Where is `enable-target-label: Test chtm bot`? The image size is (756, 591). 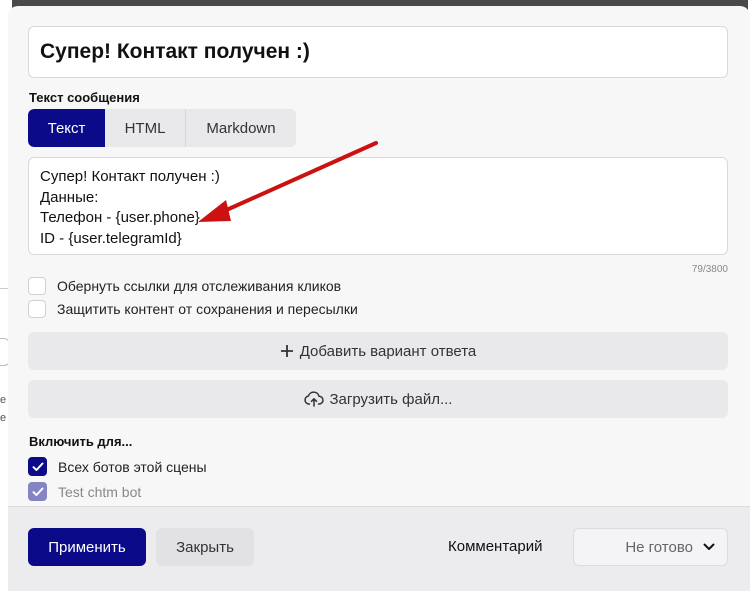 enable-target-label: Test chtm bot is located at coordinates (100, 491).